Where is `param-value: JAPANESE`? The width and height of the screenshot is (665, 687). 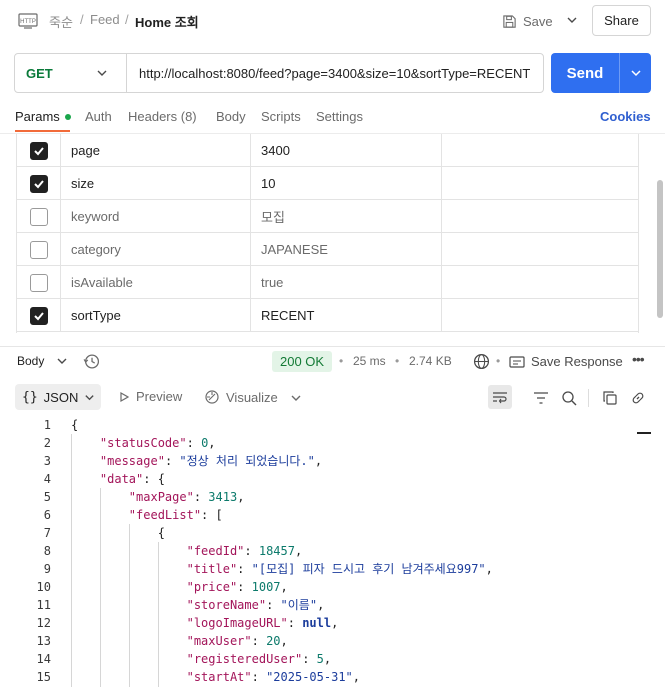
param-value: JAPANESE is located at coordinates (346, 249).